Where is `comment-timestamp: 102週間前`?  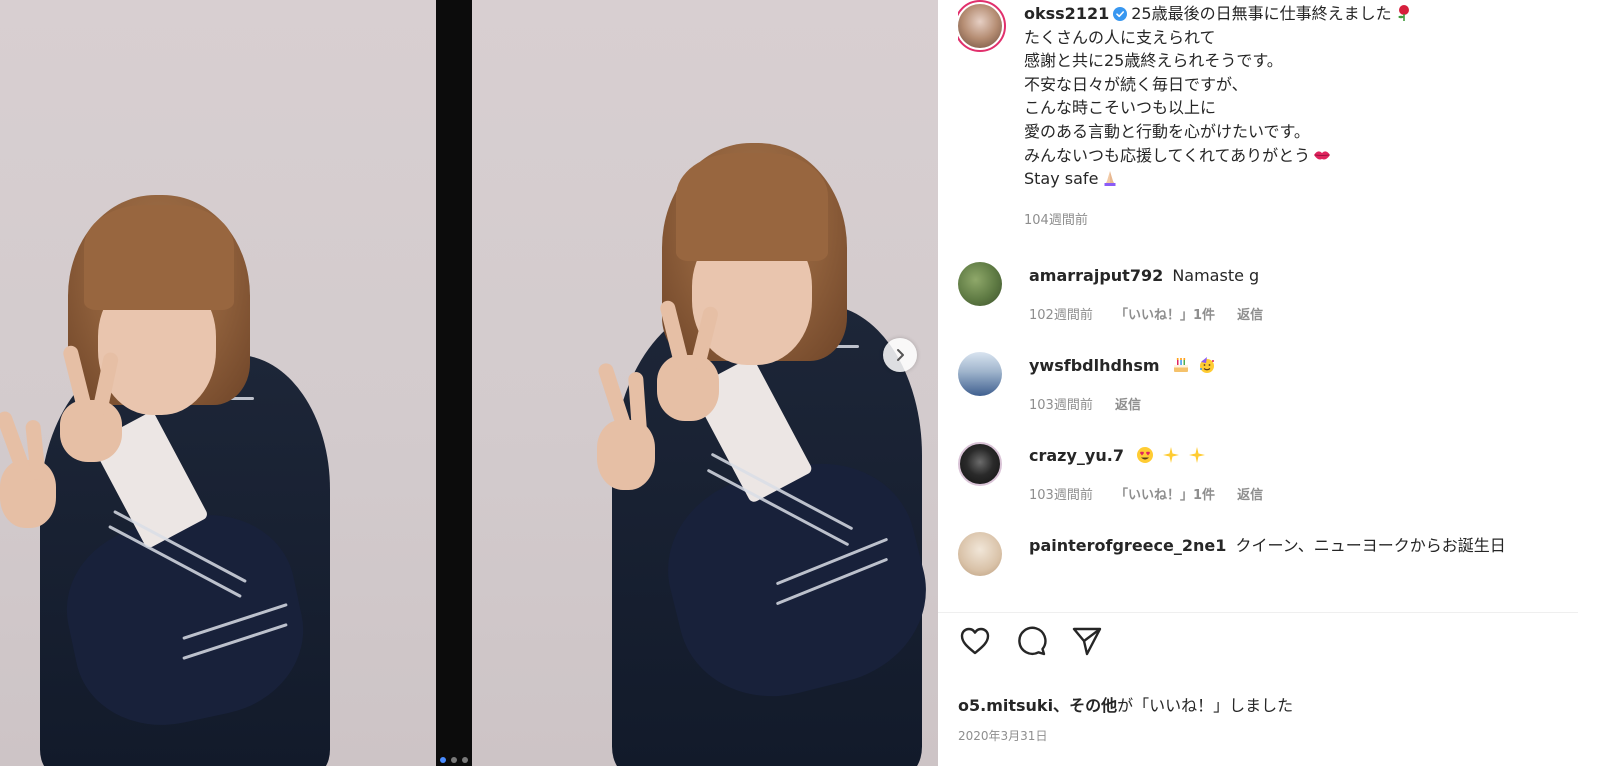
comment-timestamp: 102週間前 is located at coordinates (1061, 316).